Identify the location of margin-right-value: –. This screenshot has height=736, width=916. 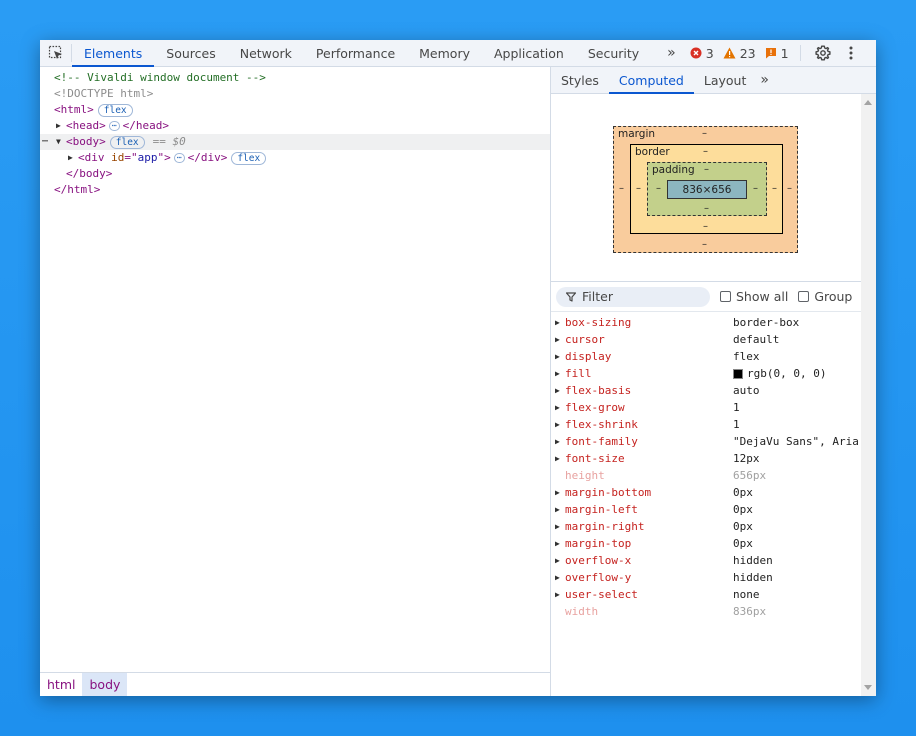
(789, 188).